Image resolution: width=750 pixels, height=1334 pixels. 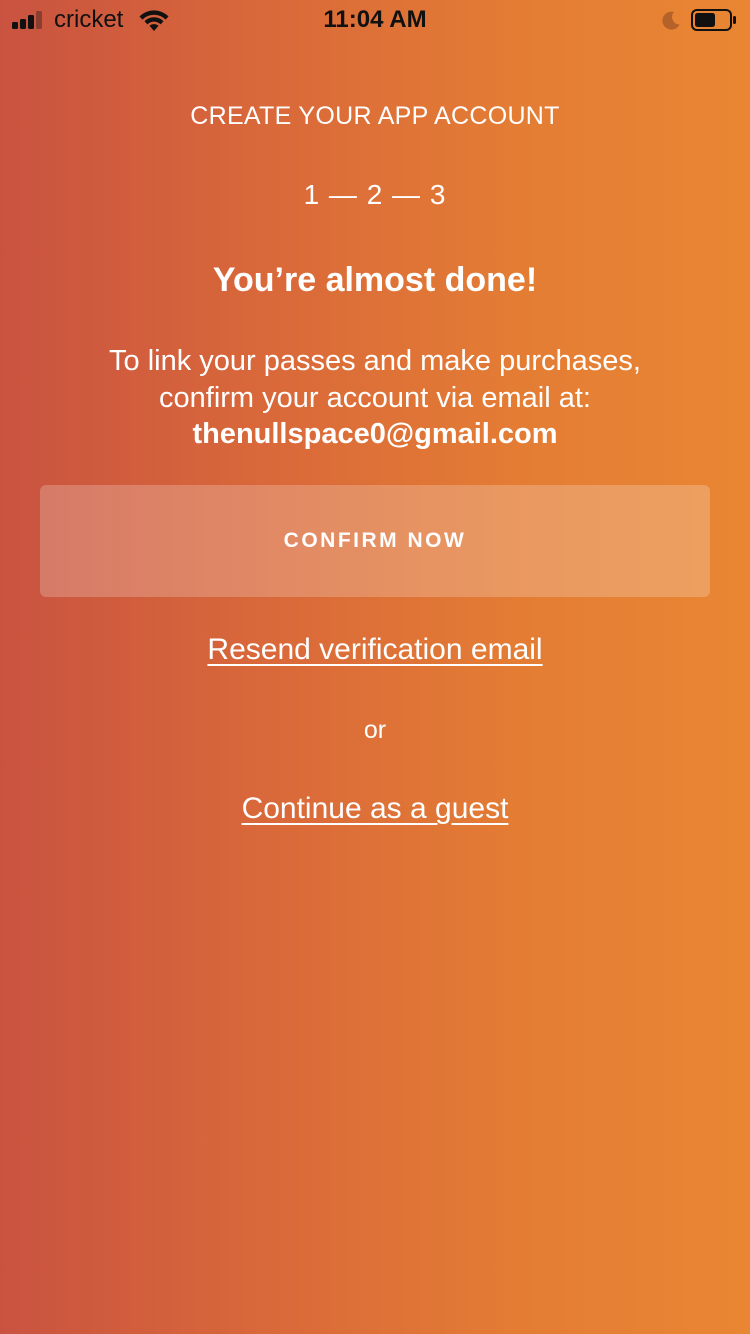 I want to click on resend-verification-email-link: Resend verification email, so click(x=374, y=649).